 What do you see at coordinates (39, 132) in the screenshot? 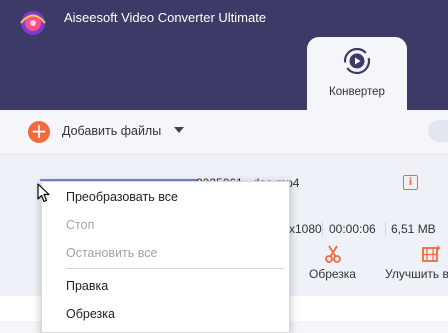
I see `add-files-button: +` at bounding box center [39, 132].